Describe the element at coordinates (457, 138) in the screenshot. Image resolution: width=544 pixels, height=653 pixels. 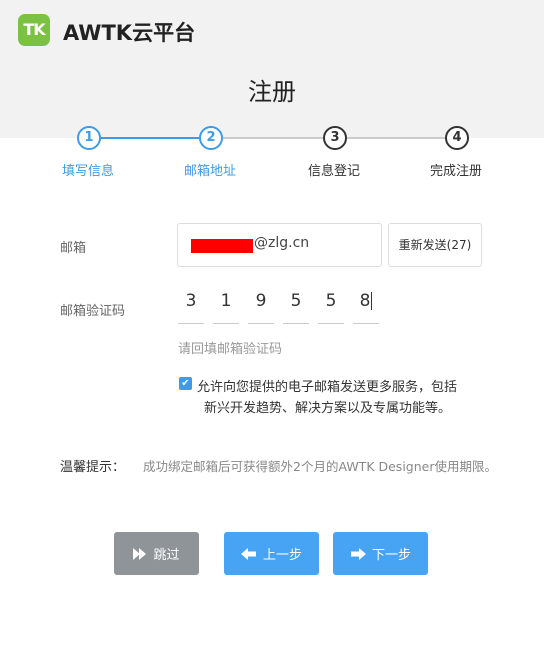
I see `step-4-circle: 4` at that location.